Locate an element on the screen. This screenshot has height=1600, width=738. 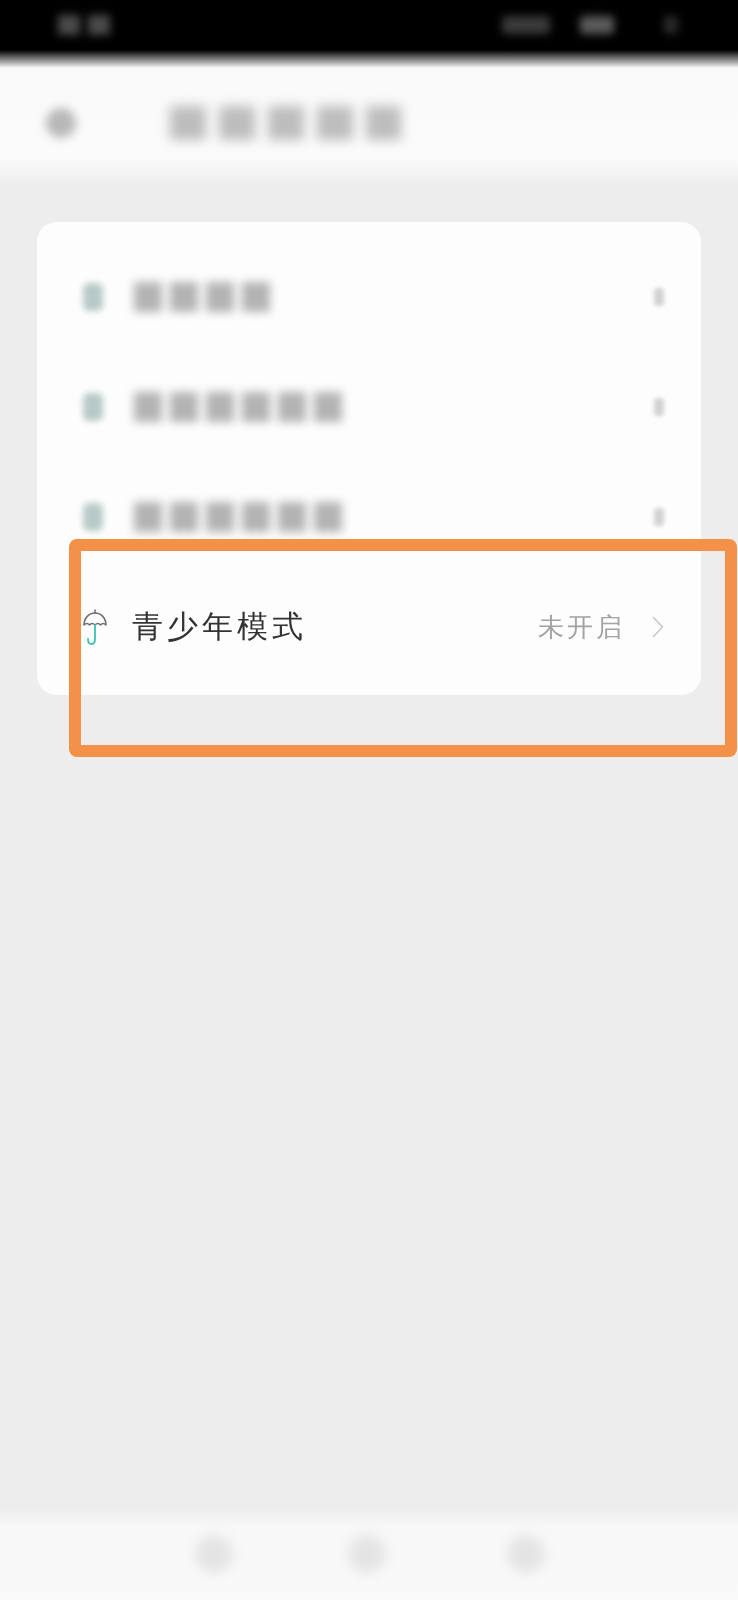
row-label: 青少年模式 is located at coordinates (219, 627).